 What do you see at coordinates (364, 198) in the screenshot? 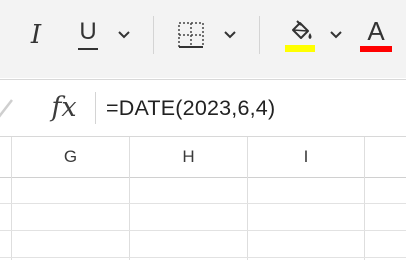
I see `column-gridline` at bounding box center [364, 198].